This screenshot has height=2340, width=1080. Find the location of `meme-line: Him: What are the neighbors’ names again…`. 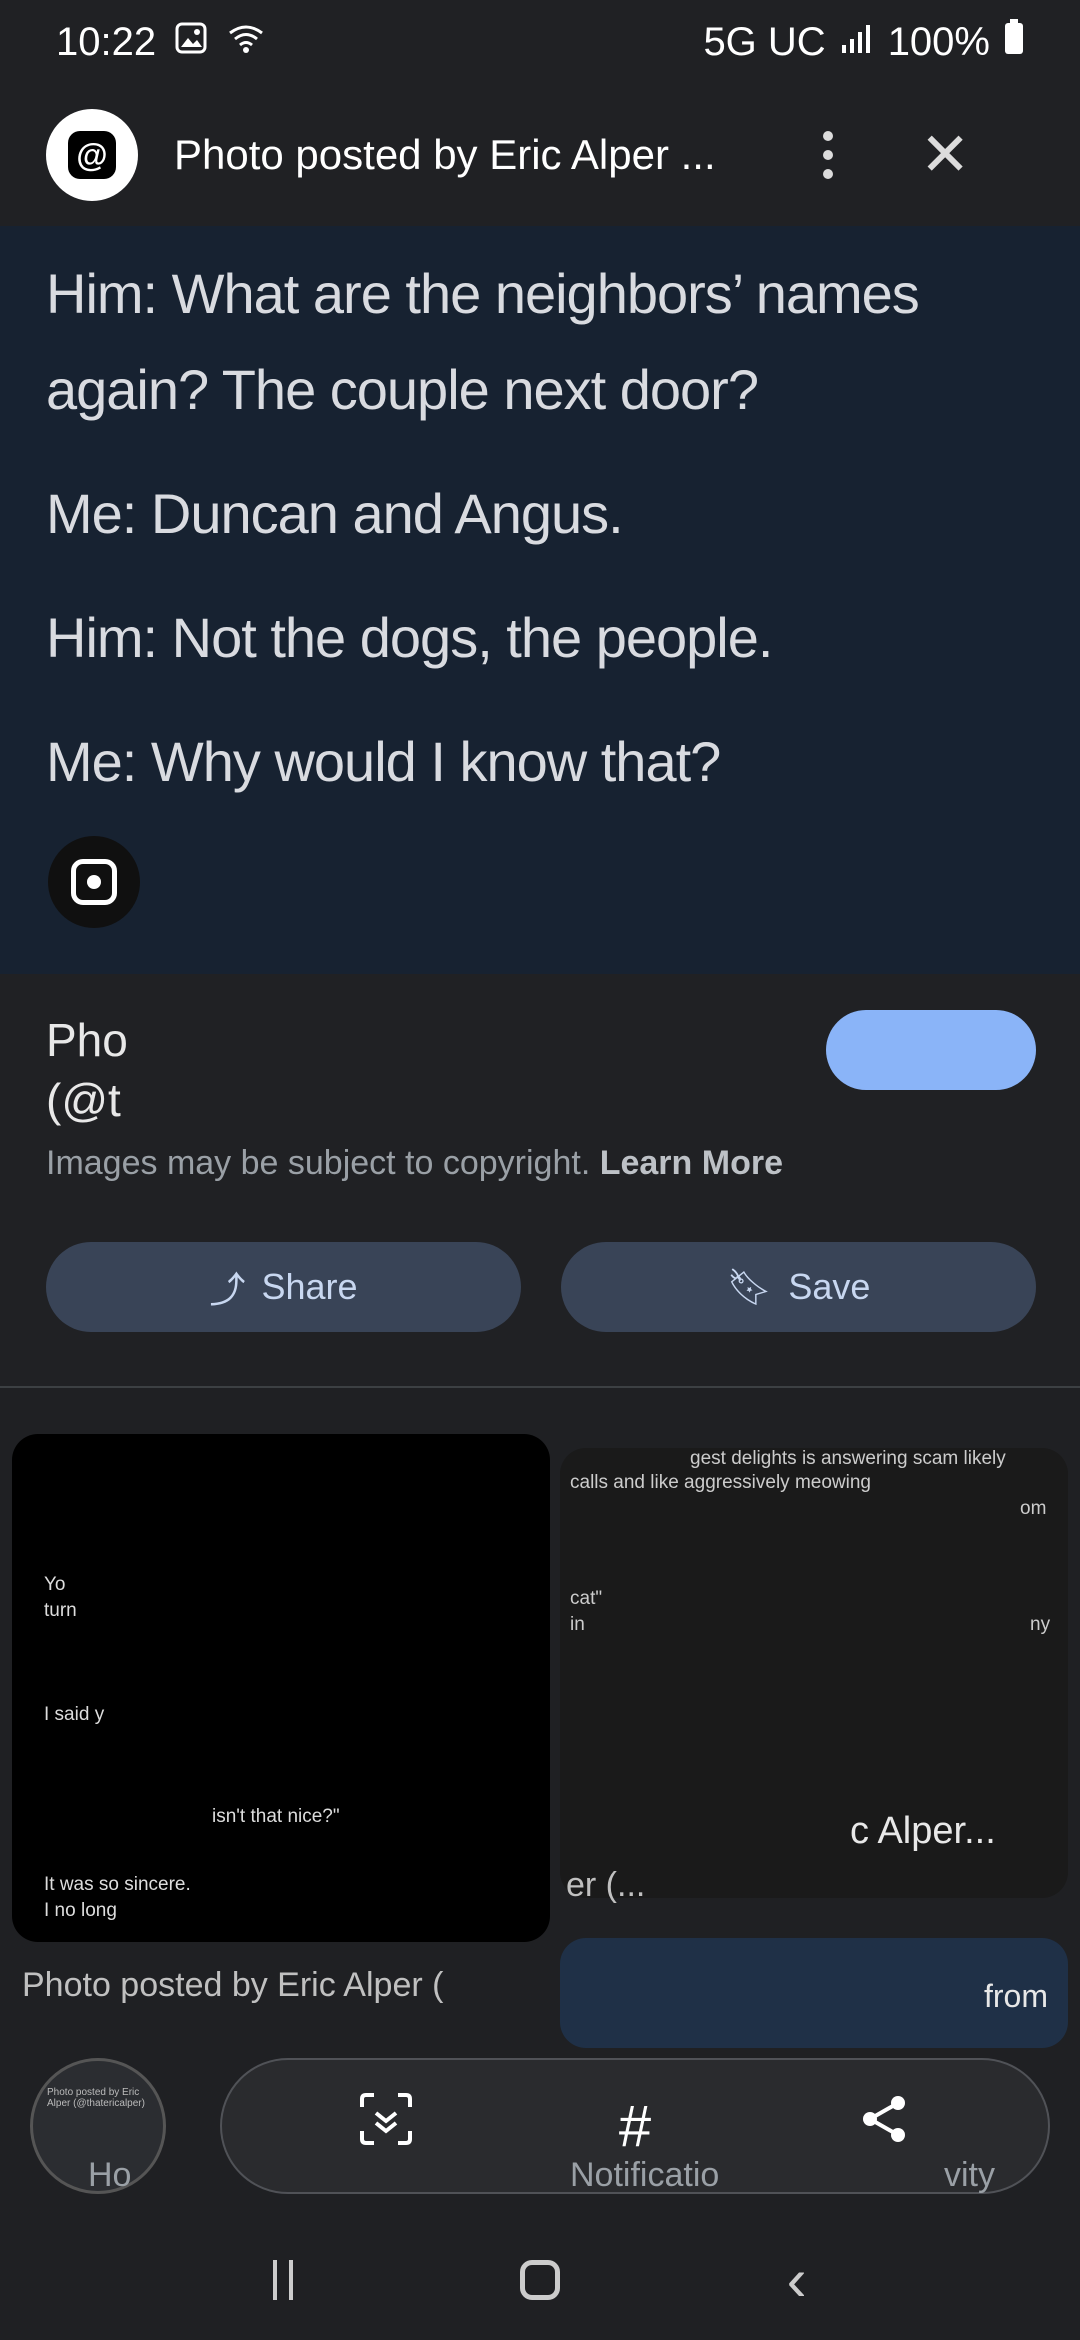

meme-line: Him: What are the neighbors’ names again… is located at coordinates (483, 341).